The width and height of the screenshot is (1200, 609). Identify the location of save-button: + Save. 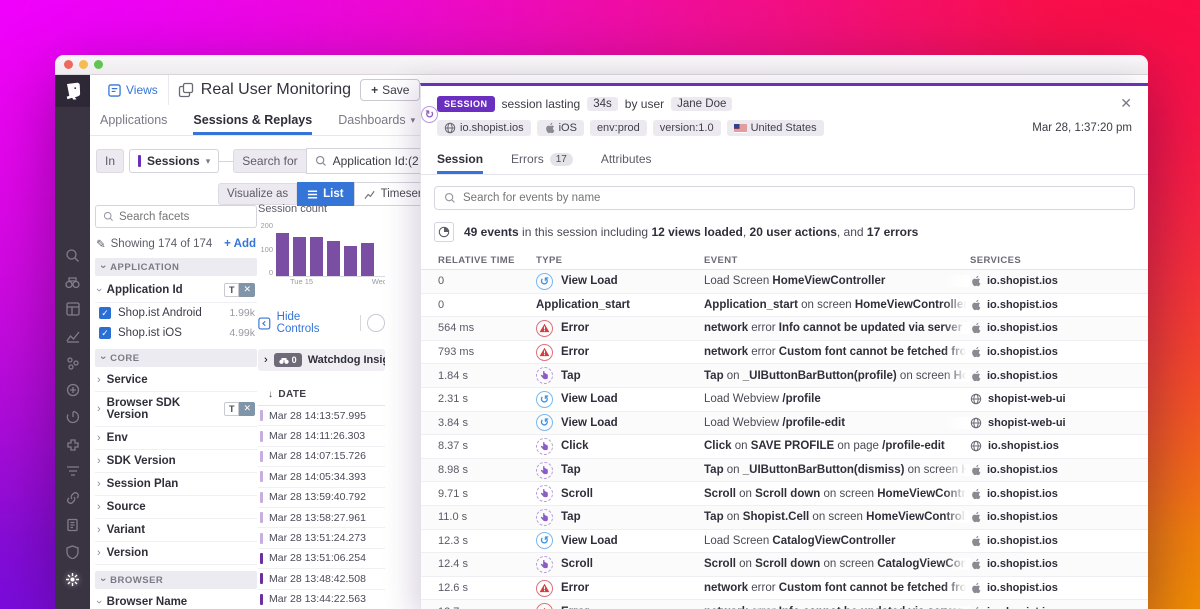
(390, 90).